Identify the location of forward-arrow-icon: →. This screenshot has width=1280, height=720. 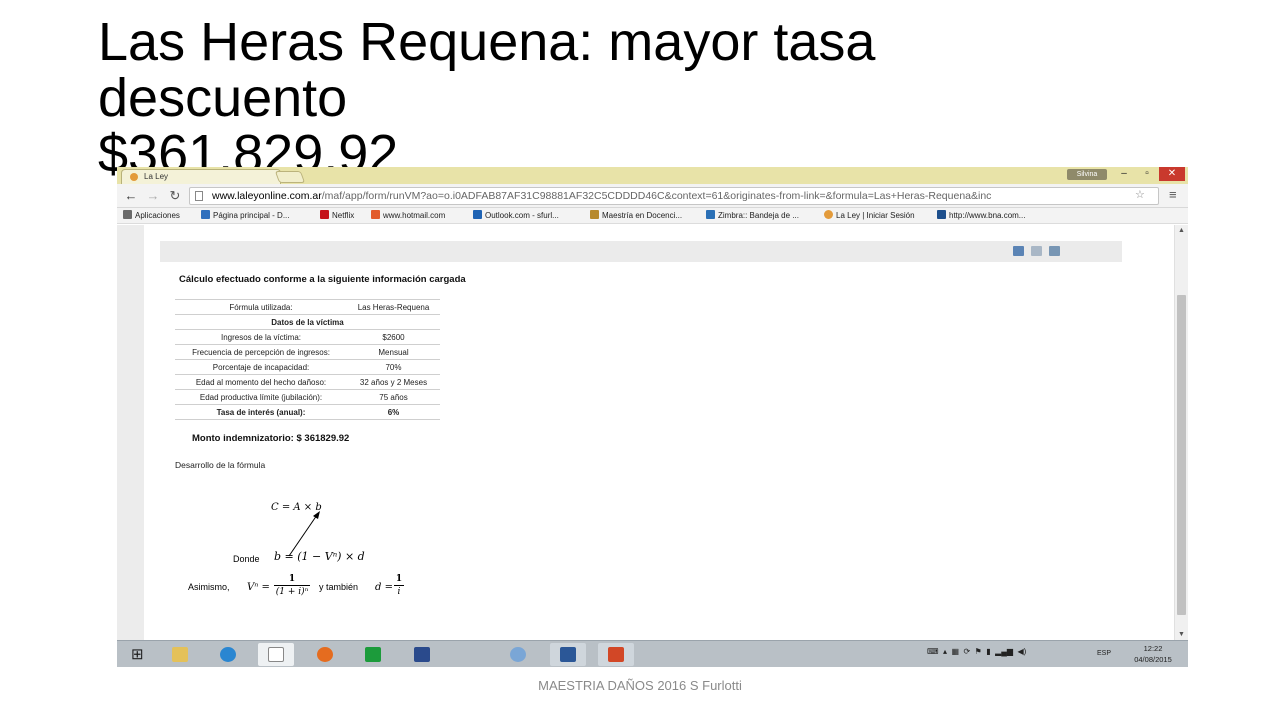
(153, 196).